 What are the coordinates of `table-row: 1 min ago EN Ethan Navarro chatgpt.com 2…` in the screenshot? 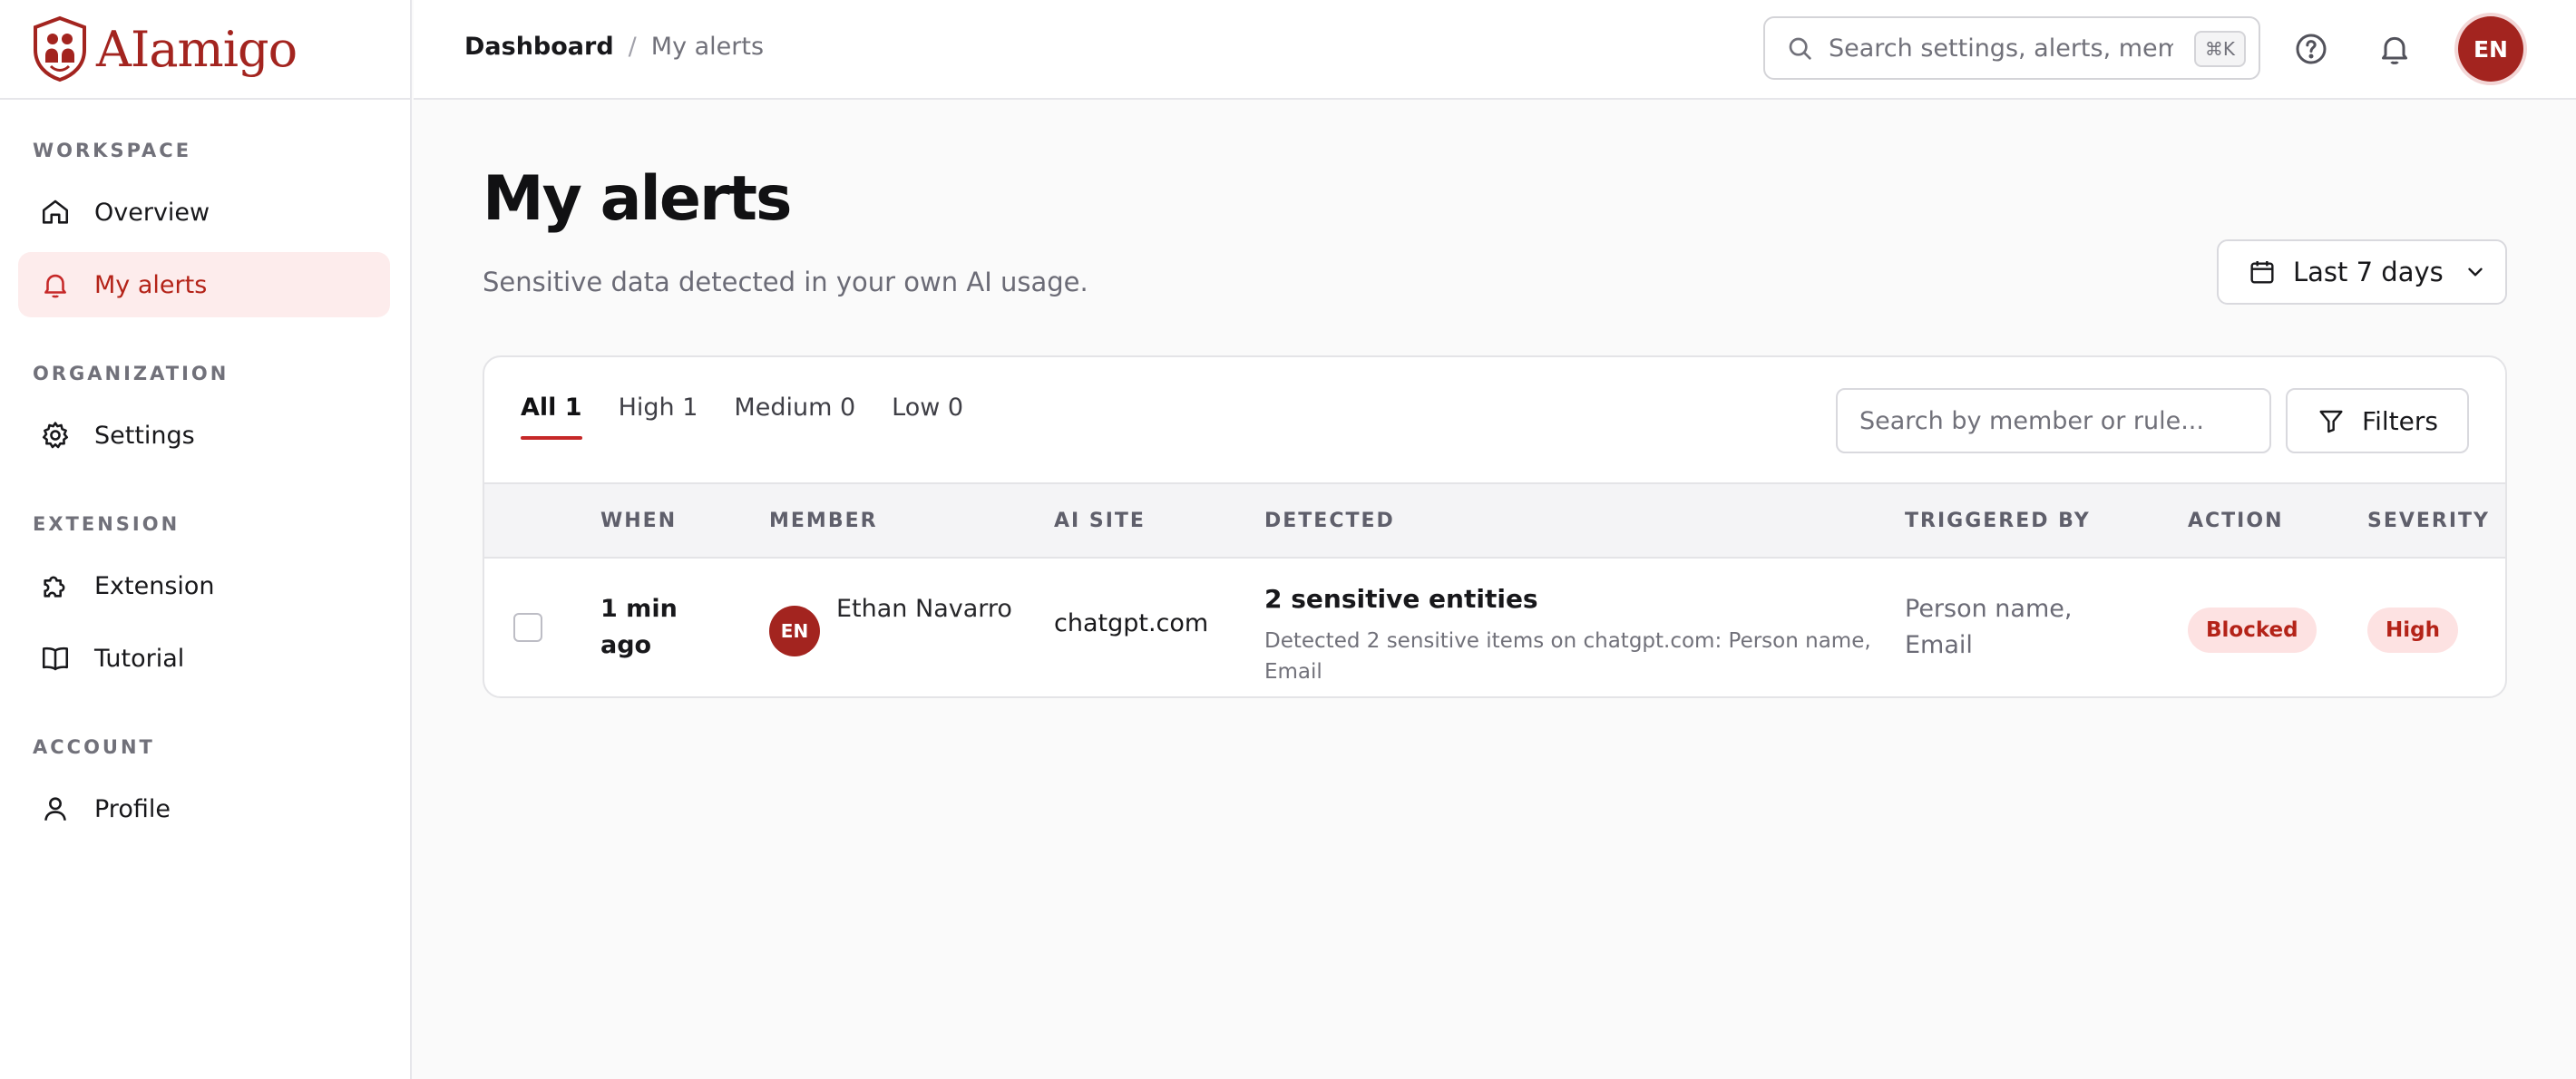 It's located at (1494, 627).